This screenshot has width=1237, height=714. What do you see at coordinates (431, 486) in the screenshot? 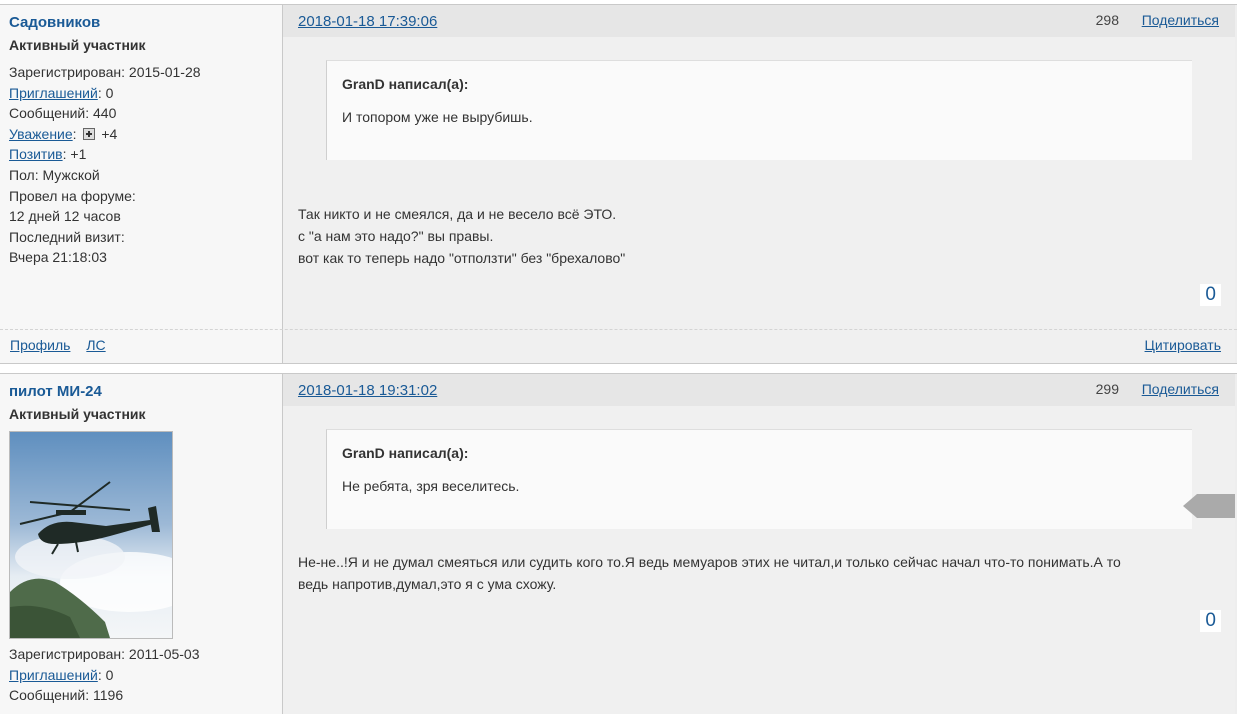
I see `quote-text: Не ребята, зря веселитесь.` at bounding box center [431, 486].